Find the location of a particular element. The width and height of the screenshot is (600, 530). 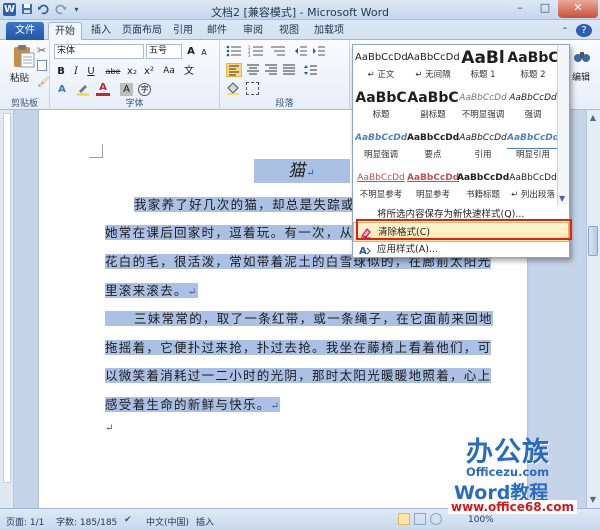

view-full-screen-icon is located at coordinates (420, 519).